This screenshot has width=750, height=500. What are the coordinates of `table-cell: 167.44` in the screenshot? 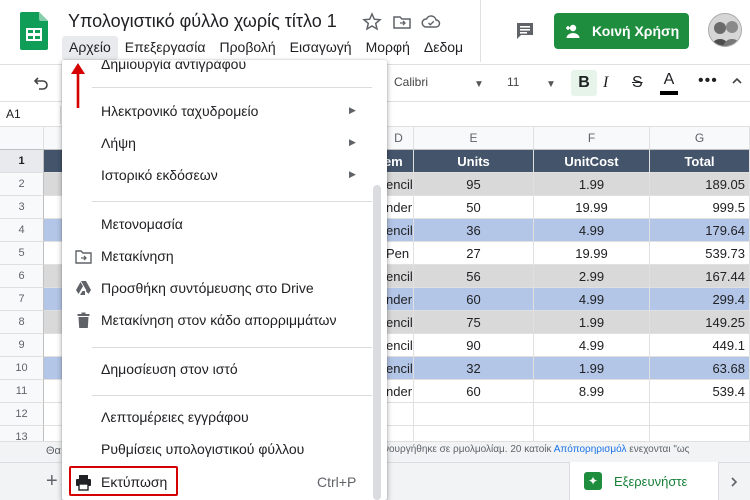 It's located at (700, 276).